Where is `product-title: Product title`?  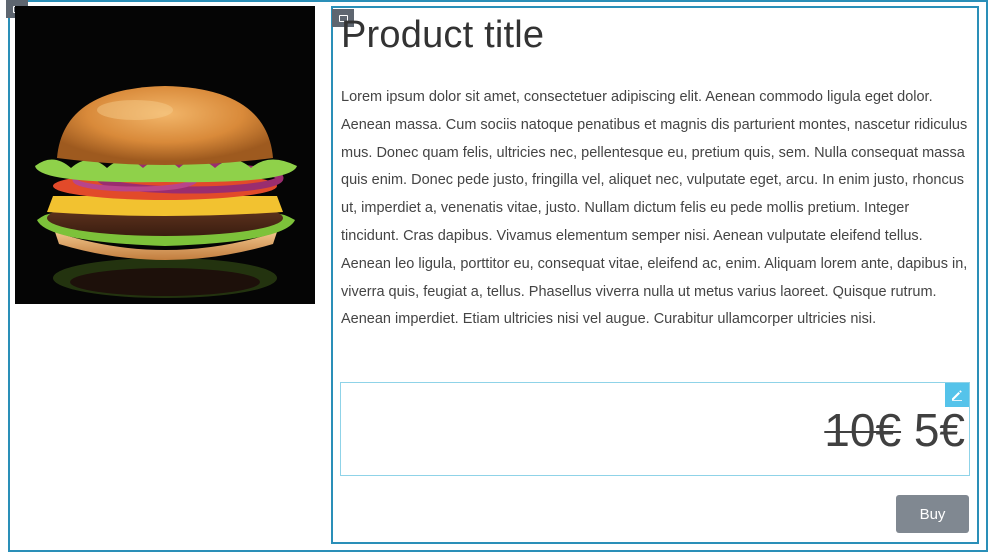
product-title: Product title is located at coordinates (443, 35).